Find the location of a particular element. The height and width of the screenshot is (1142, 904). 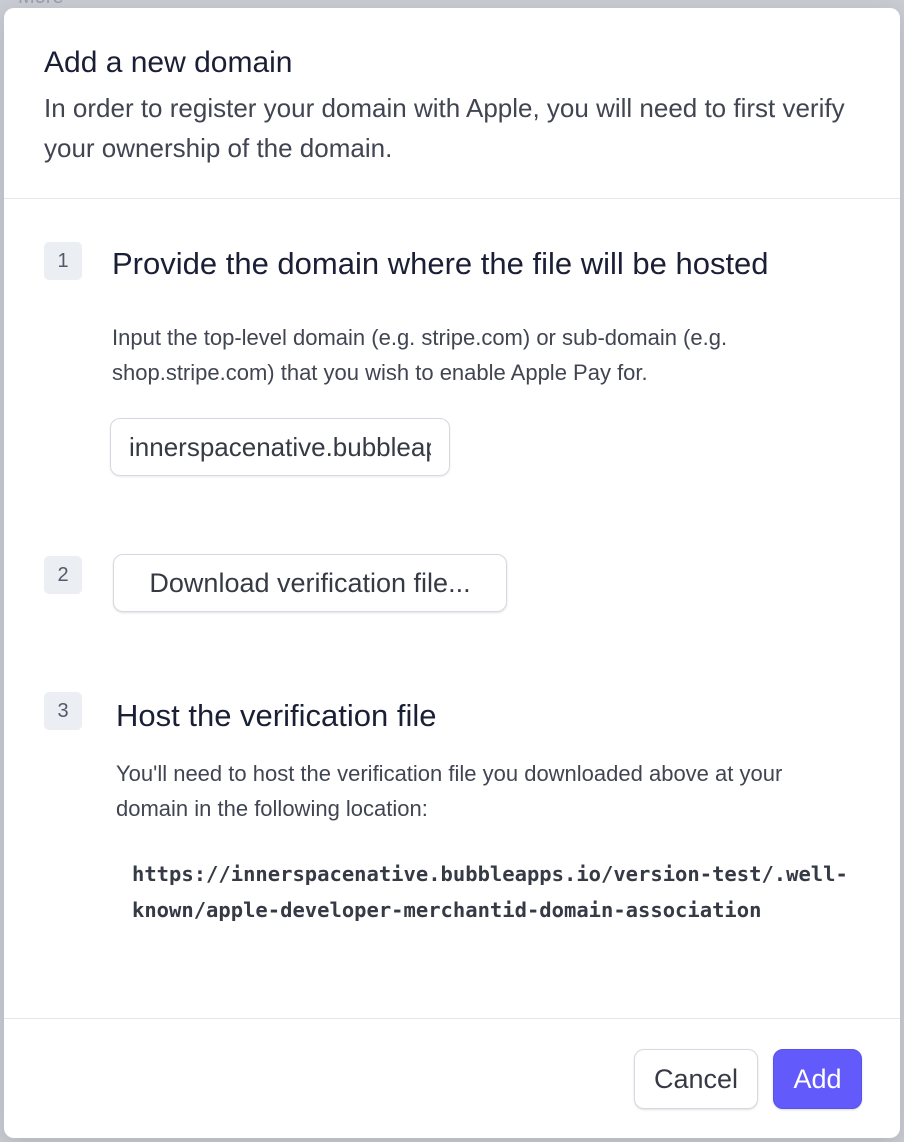

domain-input is located at coordinates (280, 447).